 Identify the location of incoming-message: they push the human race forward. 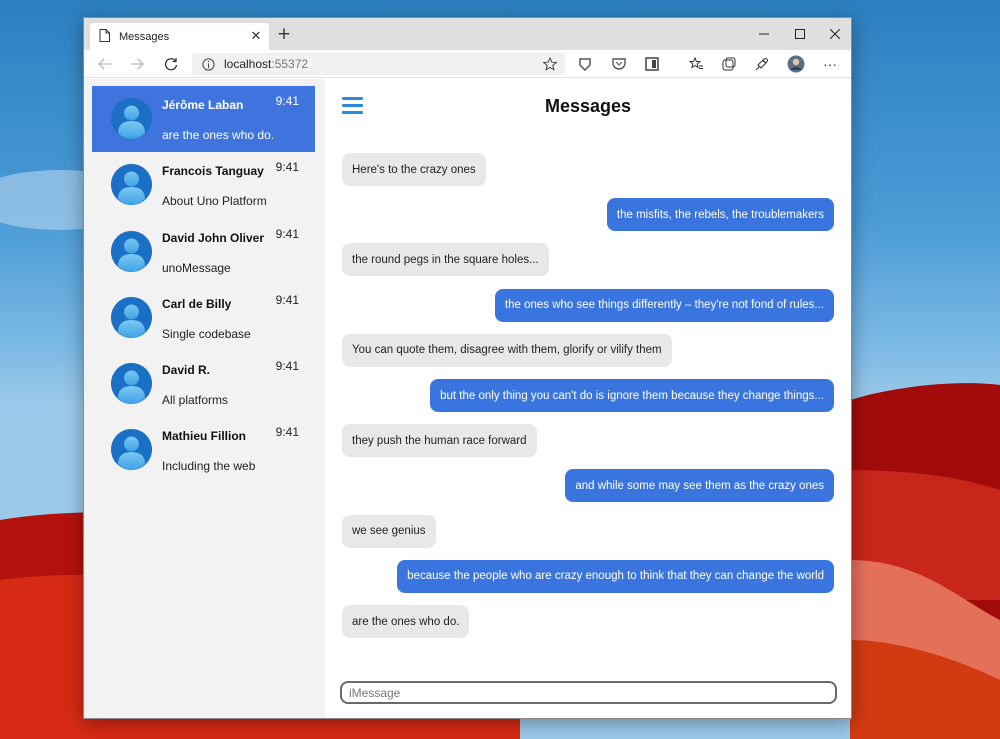
(439, 441).